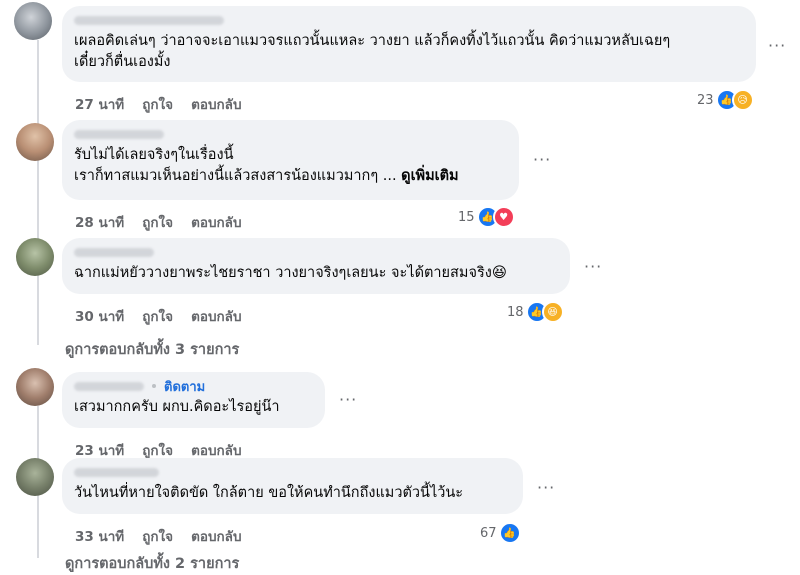 The width and height of the screenshot is (800, 575). I want to click on timestamp-link: 30 นาที, so click(99, 316).